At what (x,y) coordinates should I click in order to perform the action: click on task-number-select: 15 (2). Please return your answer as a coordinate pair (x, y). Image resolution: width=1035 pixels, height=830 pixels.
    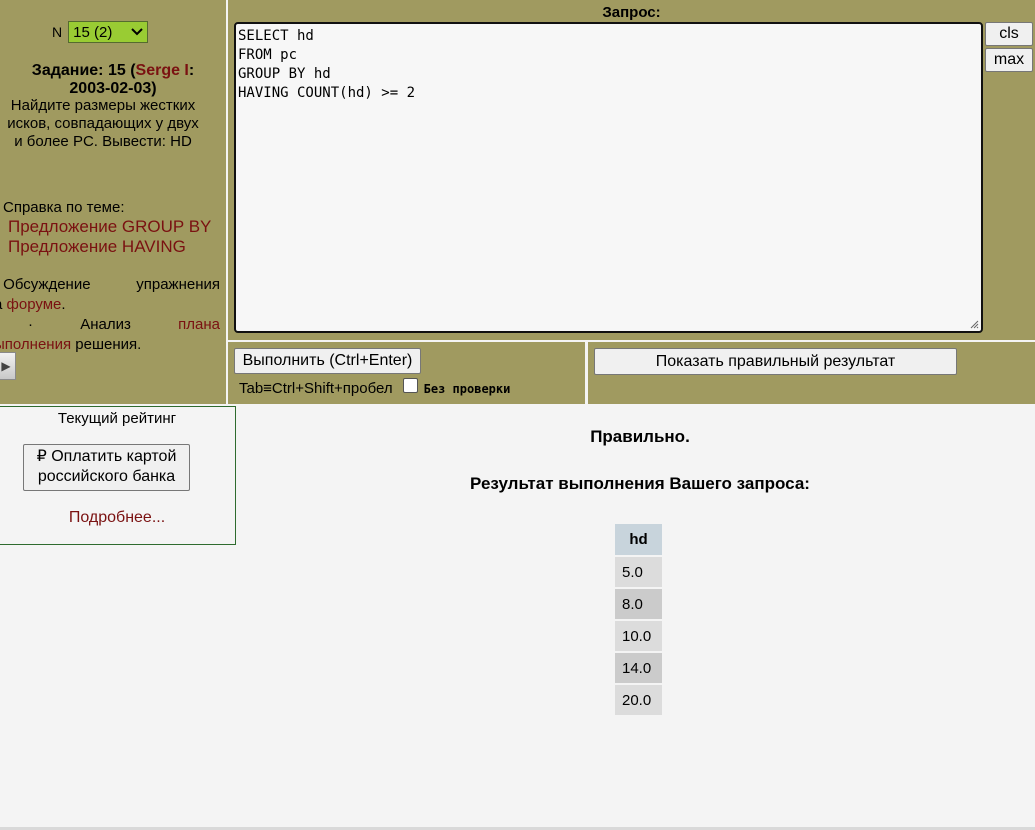
    Looking at the image, I should click on (108, 32).